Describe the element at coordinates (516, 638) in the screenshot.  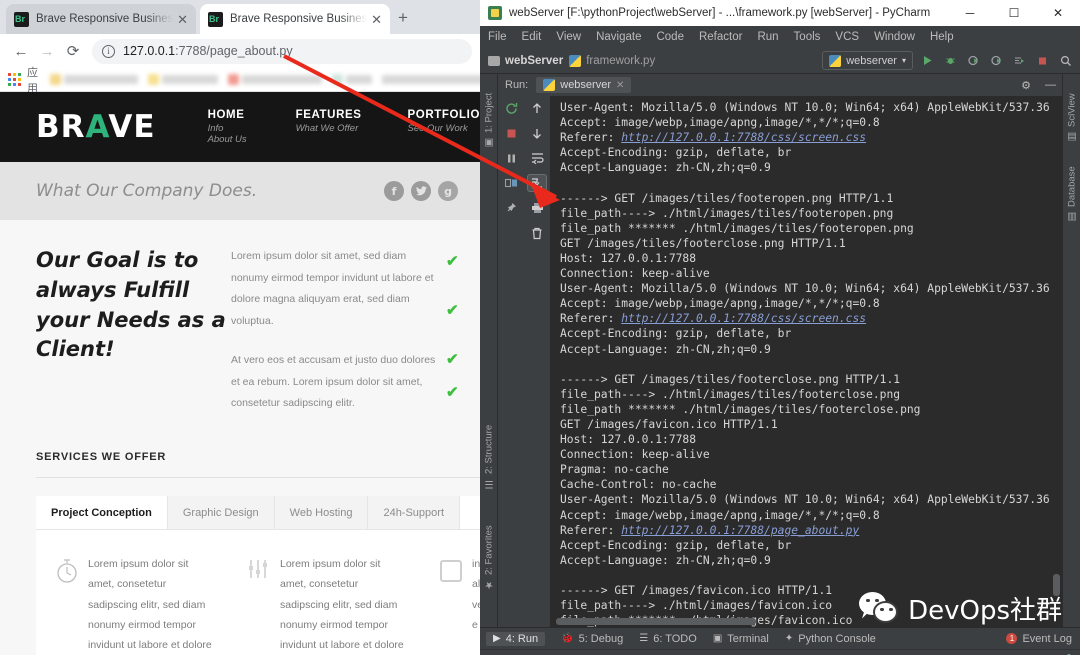
I see `tool-button-run: ▶ 4: Run` at that location.